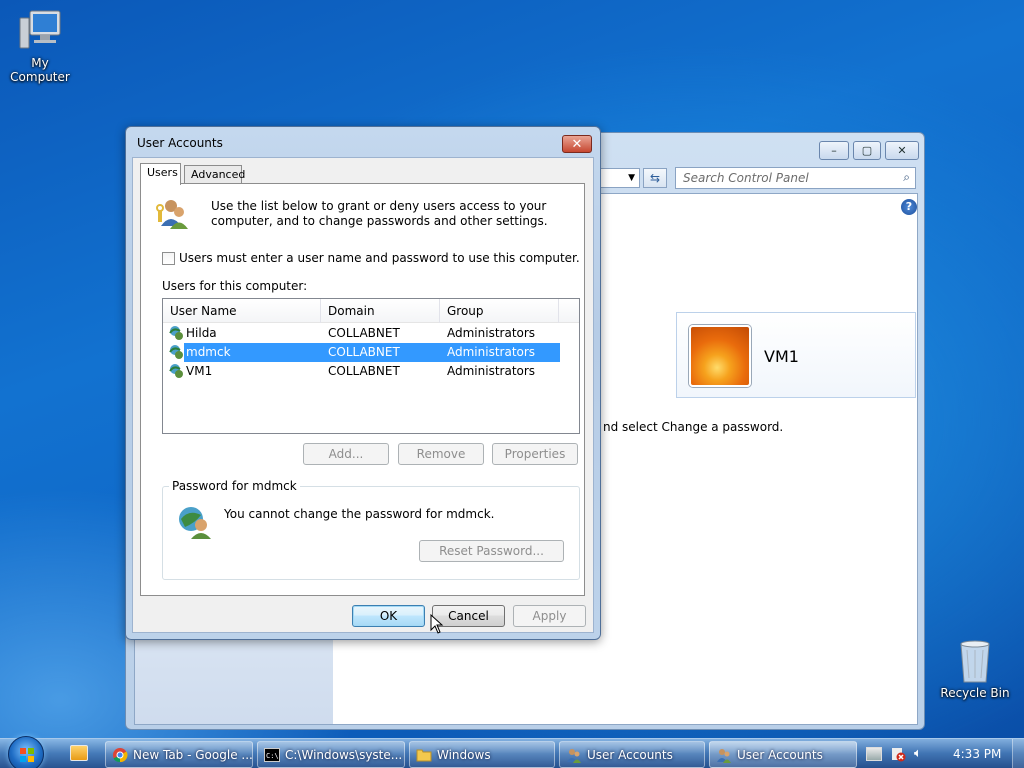  I want to click on command-prompt-icon: C:\, so click(272, 754).